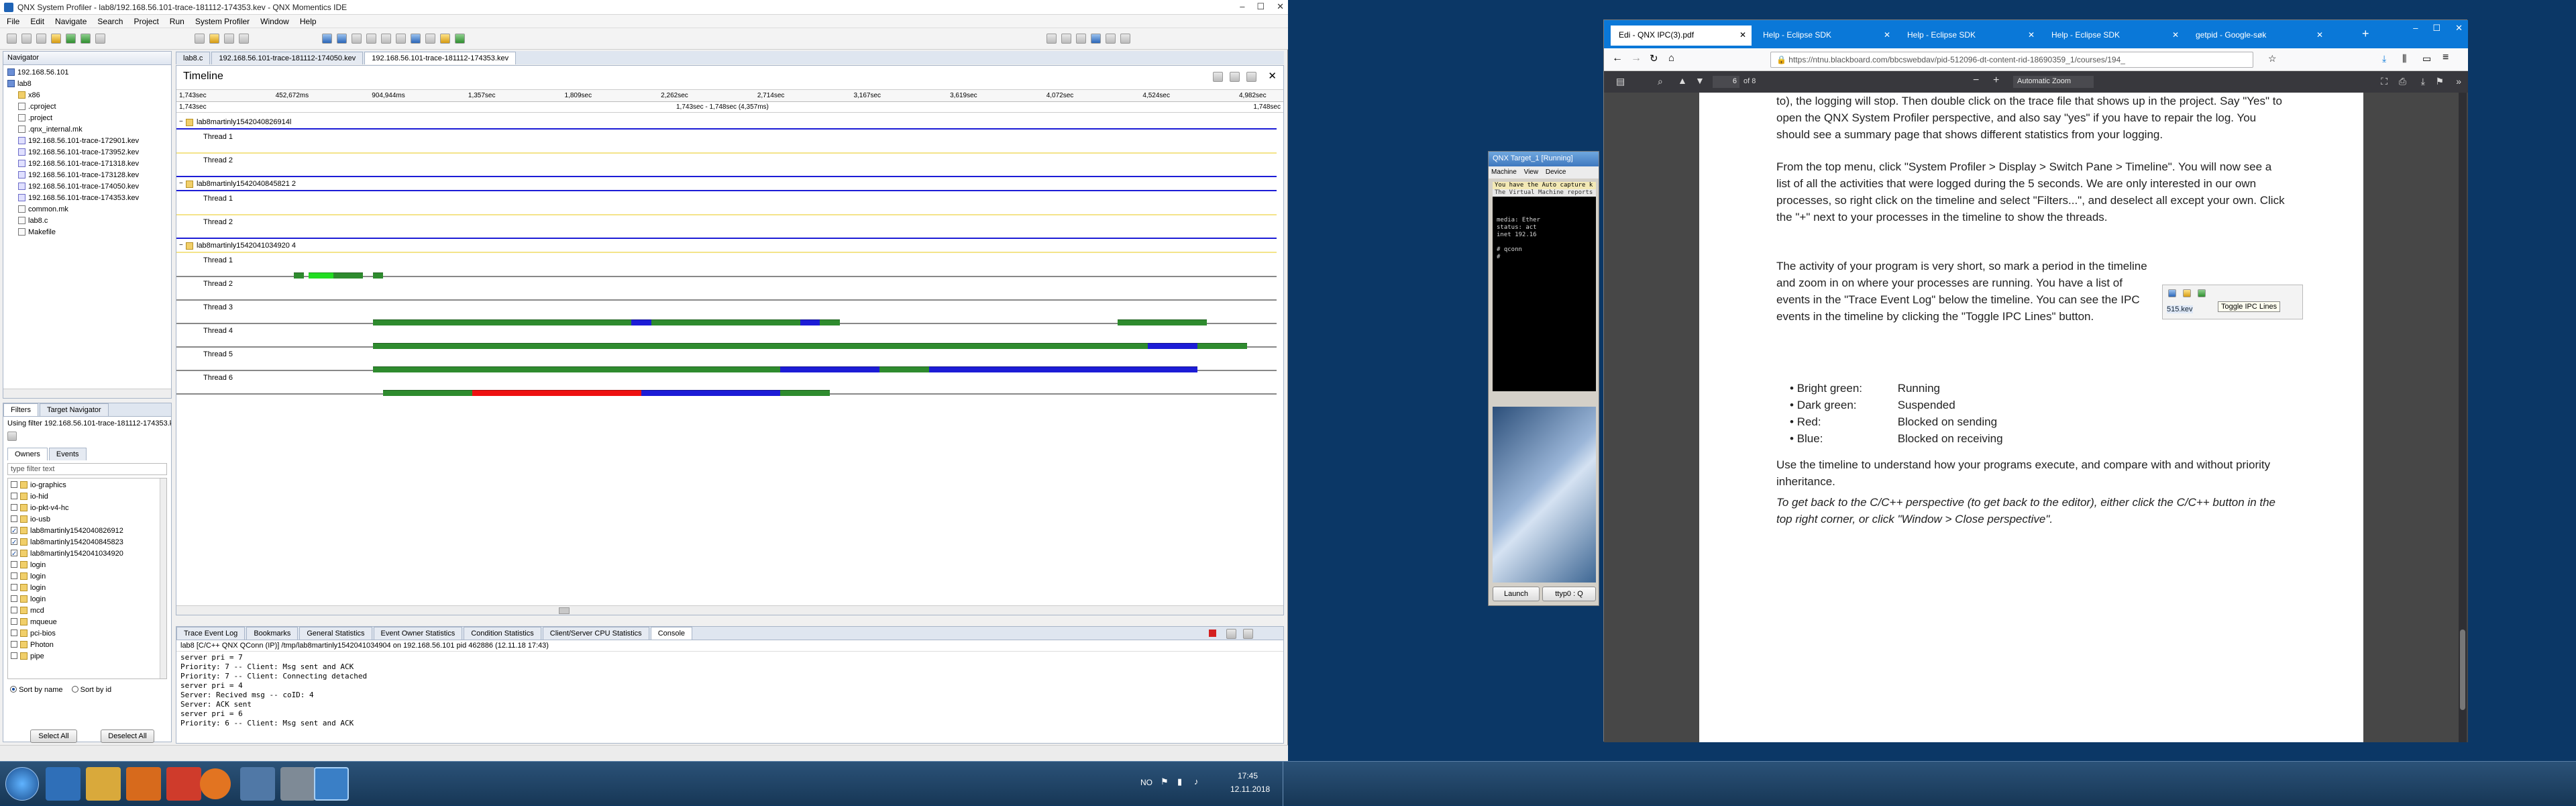  What do you see at coordinates (87, 519) in the screenshot?
I see `owner-item: io-usb` at bounding box center [87, 519].